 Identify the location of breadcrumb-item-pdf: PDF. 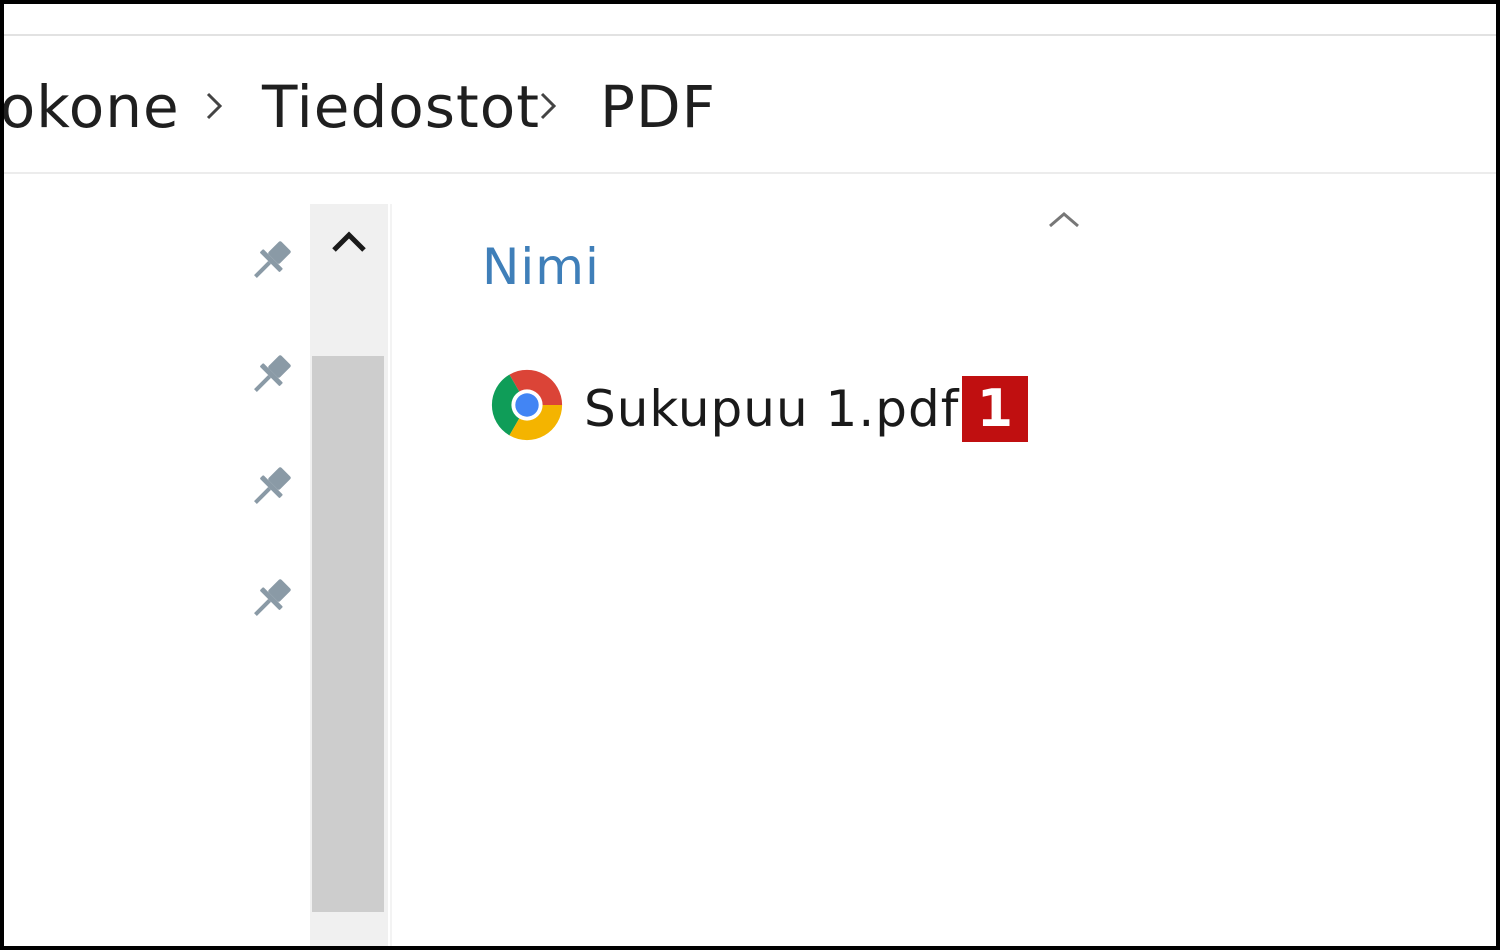
(658, 107).